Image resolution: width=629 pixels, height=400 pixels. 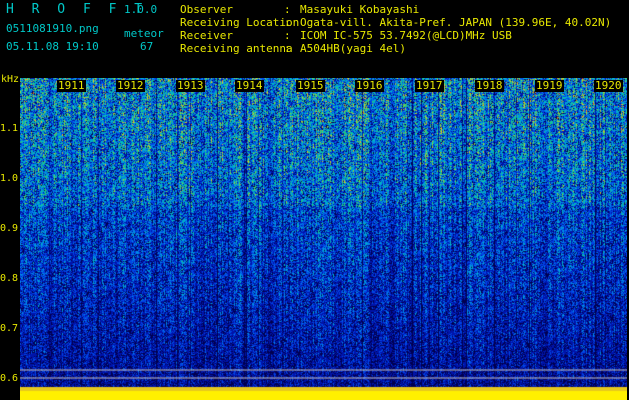 What do you see at coordinates (287, 22) in the screenshot?
I see `info-location-sep: :` at bounding box center [287, 22].